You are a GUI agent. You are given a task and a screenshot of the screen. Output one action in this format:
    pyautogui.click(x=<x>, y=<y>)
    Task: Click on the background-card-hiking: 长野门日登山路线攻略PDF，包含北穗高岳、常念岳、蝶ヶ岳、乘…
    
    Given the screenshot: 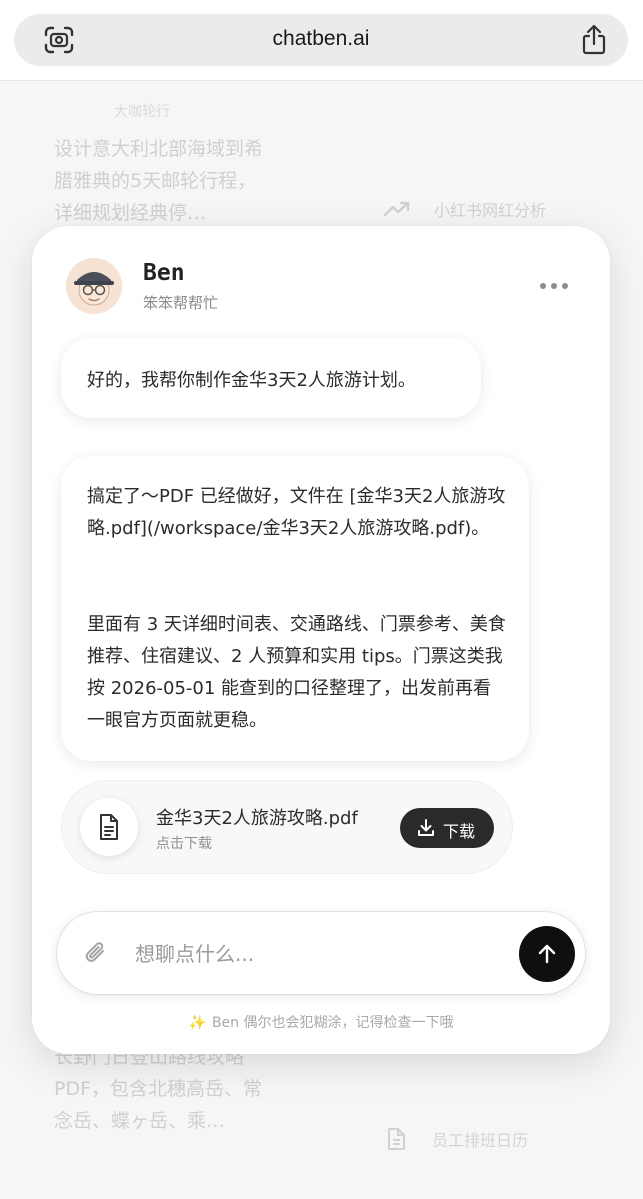 What is the action you would take?
    pyautogui.click(x=158, y=1089)
    